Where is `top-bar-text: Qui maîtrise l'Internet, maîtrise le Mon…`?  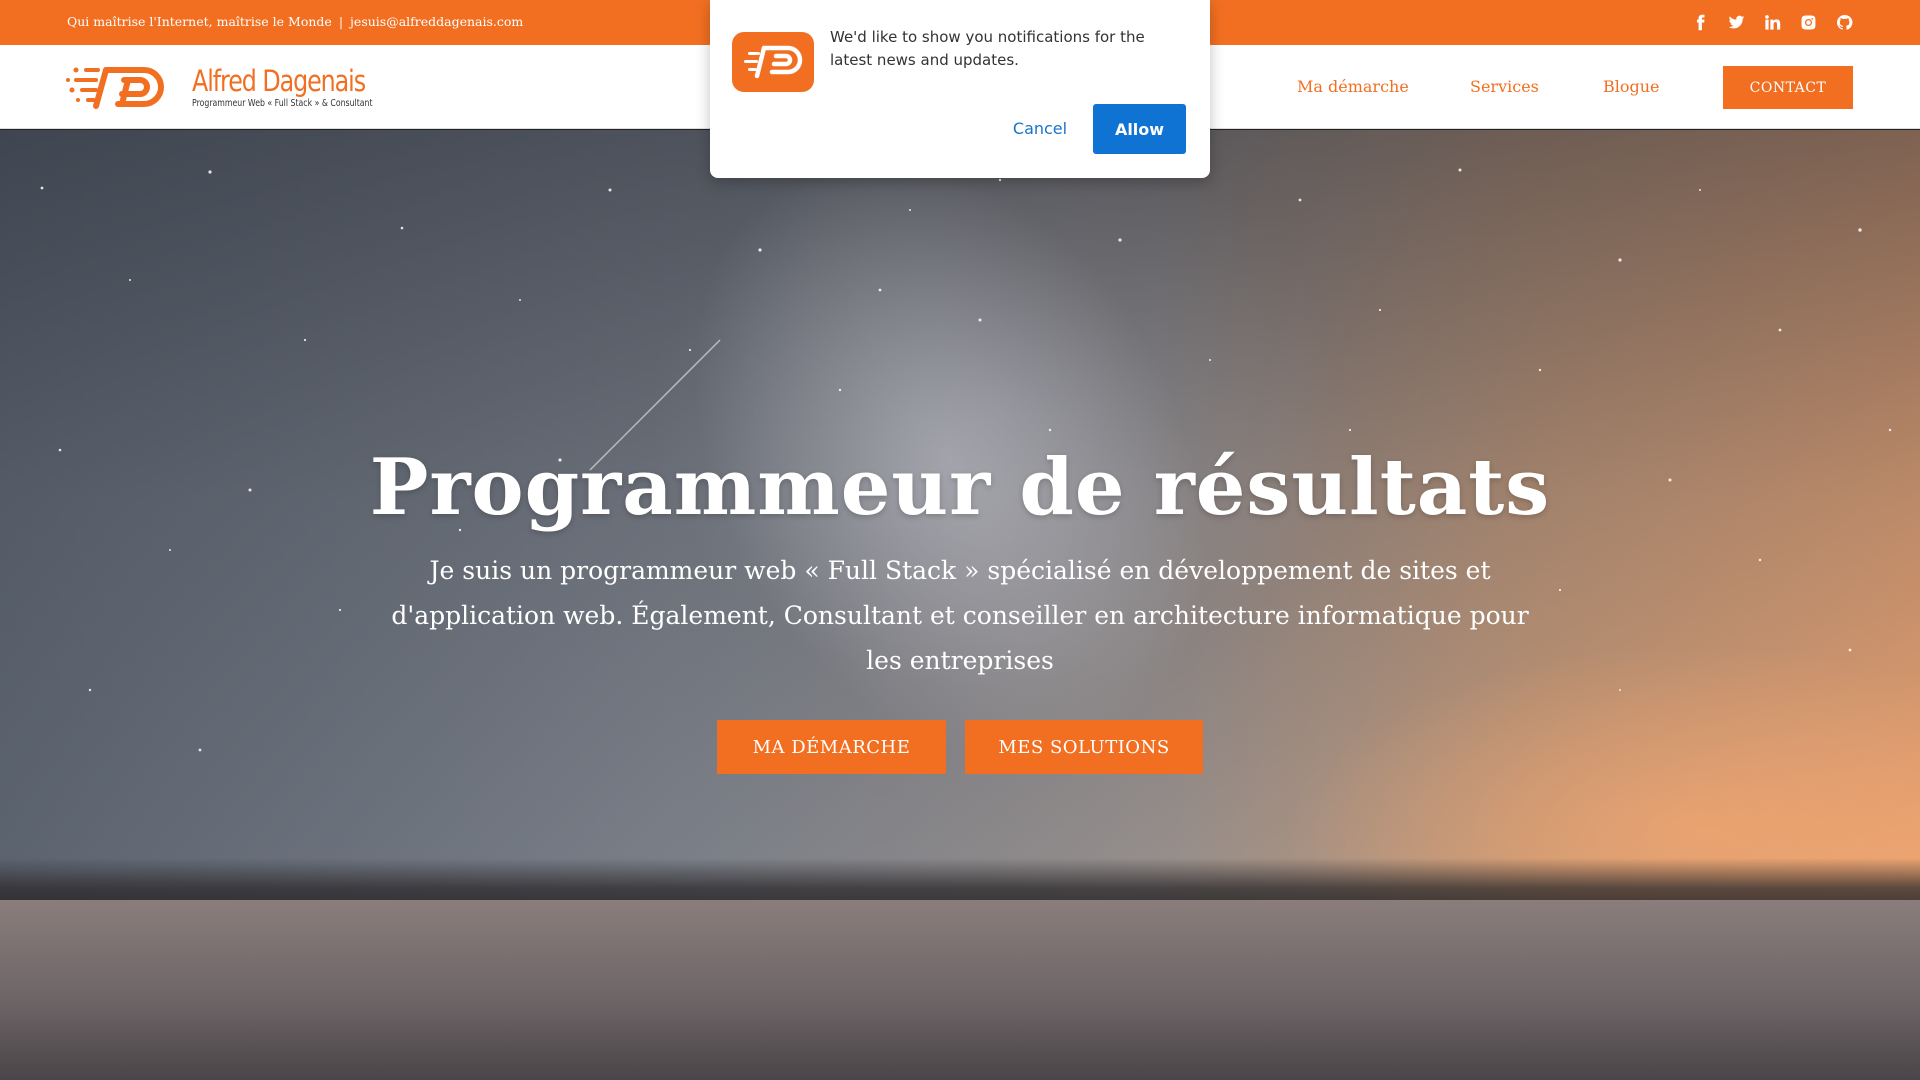
top-bar-text: Qui maîtrise l'Internet, maîtrise le Mon… is located at coordinates (295, 21).